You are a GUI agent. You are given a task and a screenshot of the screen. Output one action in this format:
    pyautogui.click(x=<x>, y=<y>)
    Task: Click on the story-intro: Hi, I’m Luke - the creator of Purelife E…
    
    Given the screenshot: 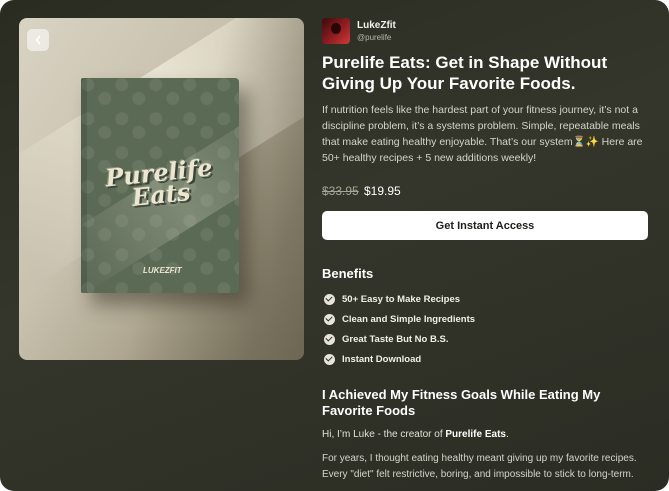 What is the action you would take?
    pyautogui.click(x=484, y=434)
    